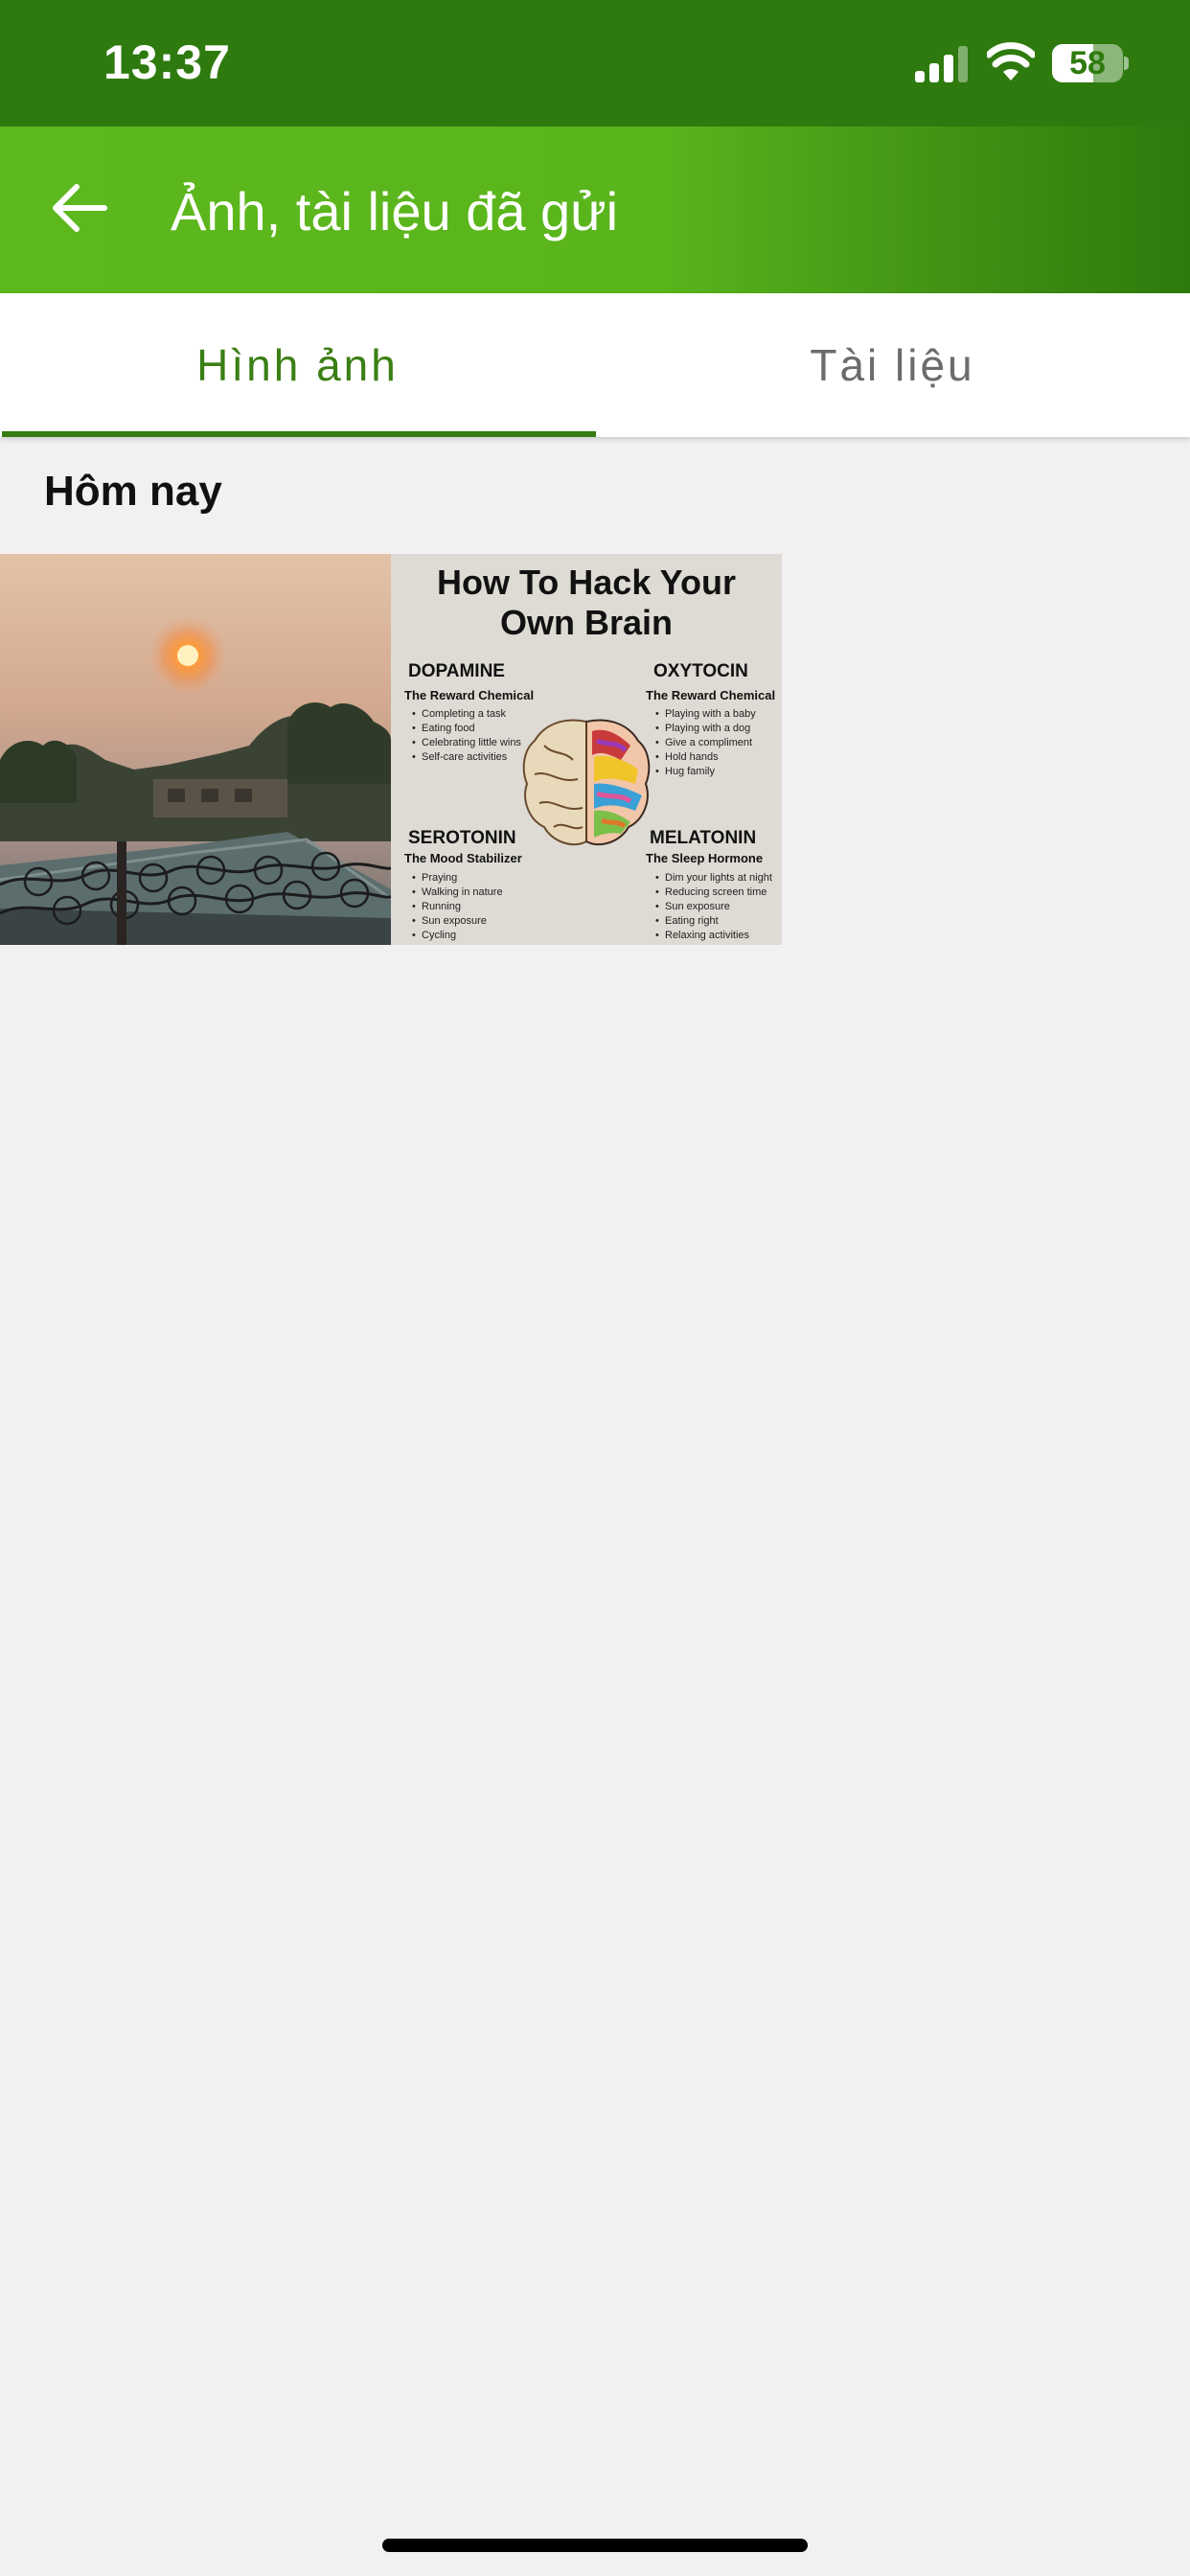 The width and height of the screenshot is (1190, 2576). Describe the element at coordinates (439, 935) in the screenshot. I see `svg-text: Cycling` at that location.